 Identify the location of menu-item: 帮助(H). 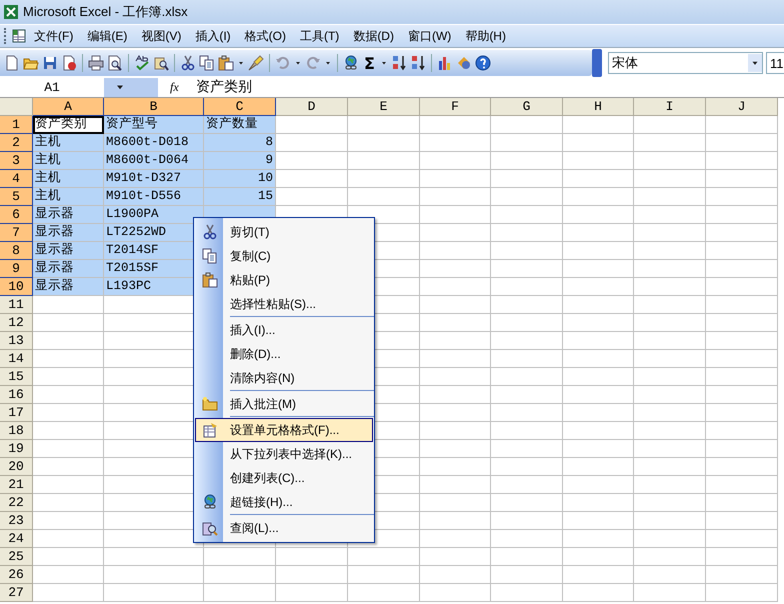
(485, 36).